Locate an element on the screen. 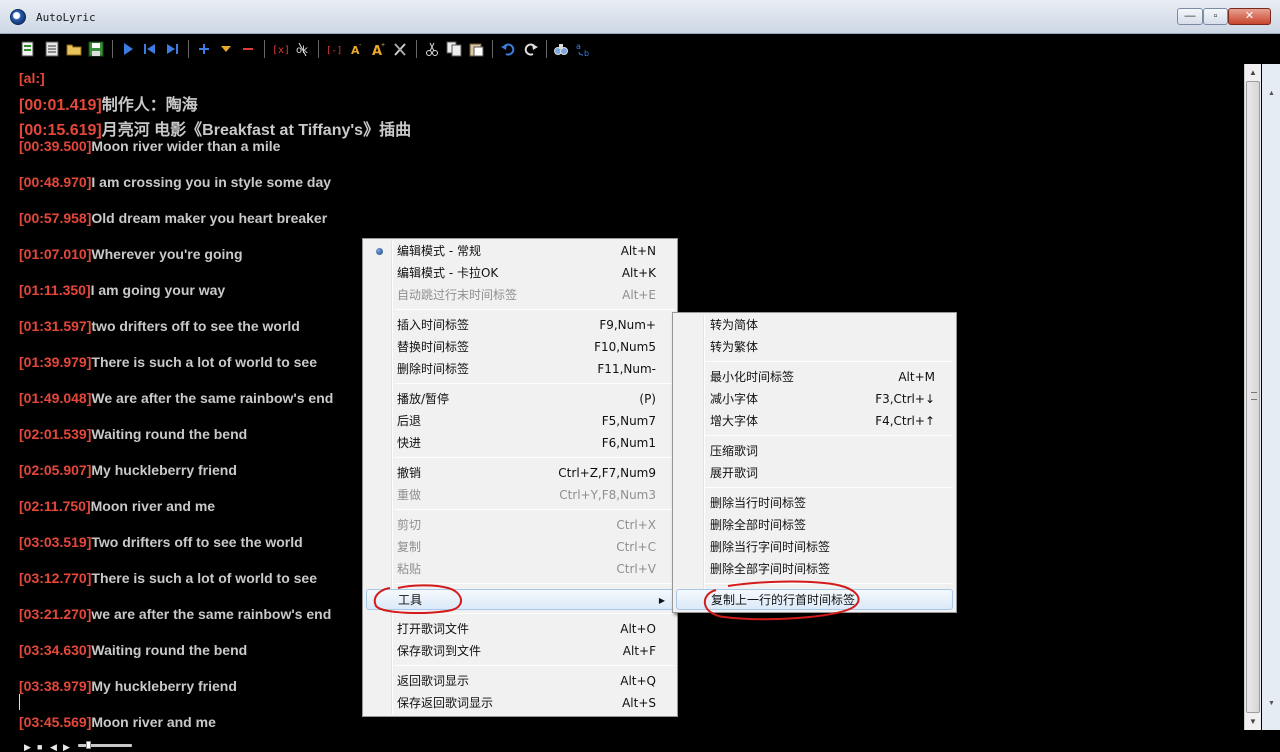  compress-icon: [-] is located at coordinates (334, 49).